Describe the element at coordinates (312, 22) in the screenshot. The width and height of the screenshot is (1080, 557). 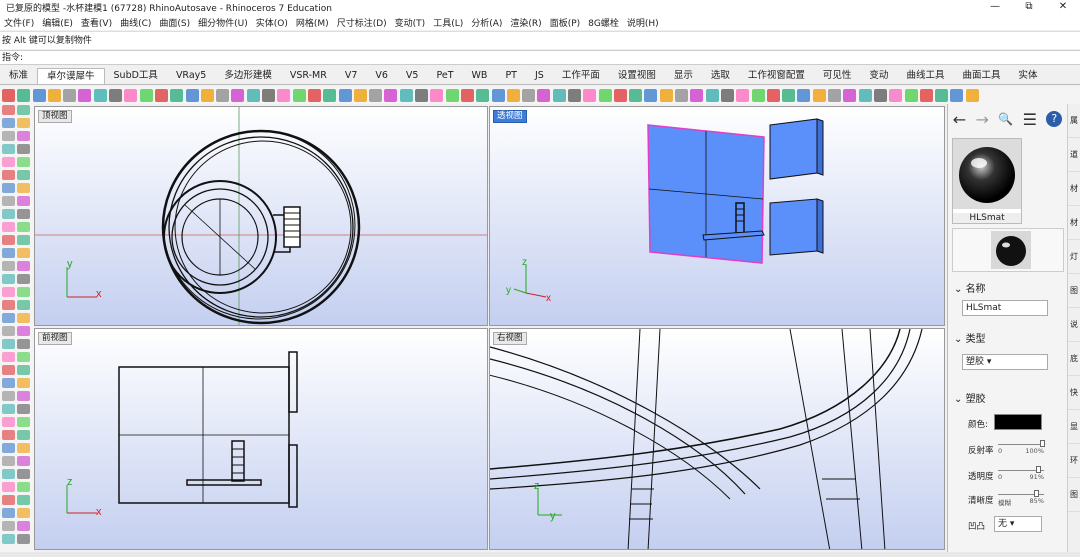
I see `menu-mesh: 网格(M)` at that location.